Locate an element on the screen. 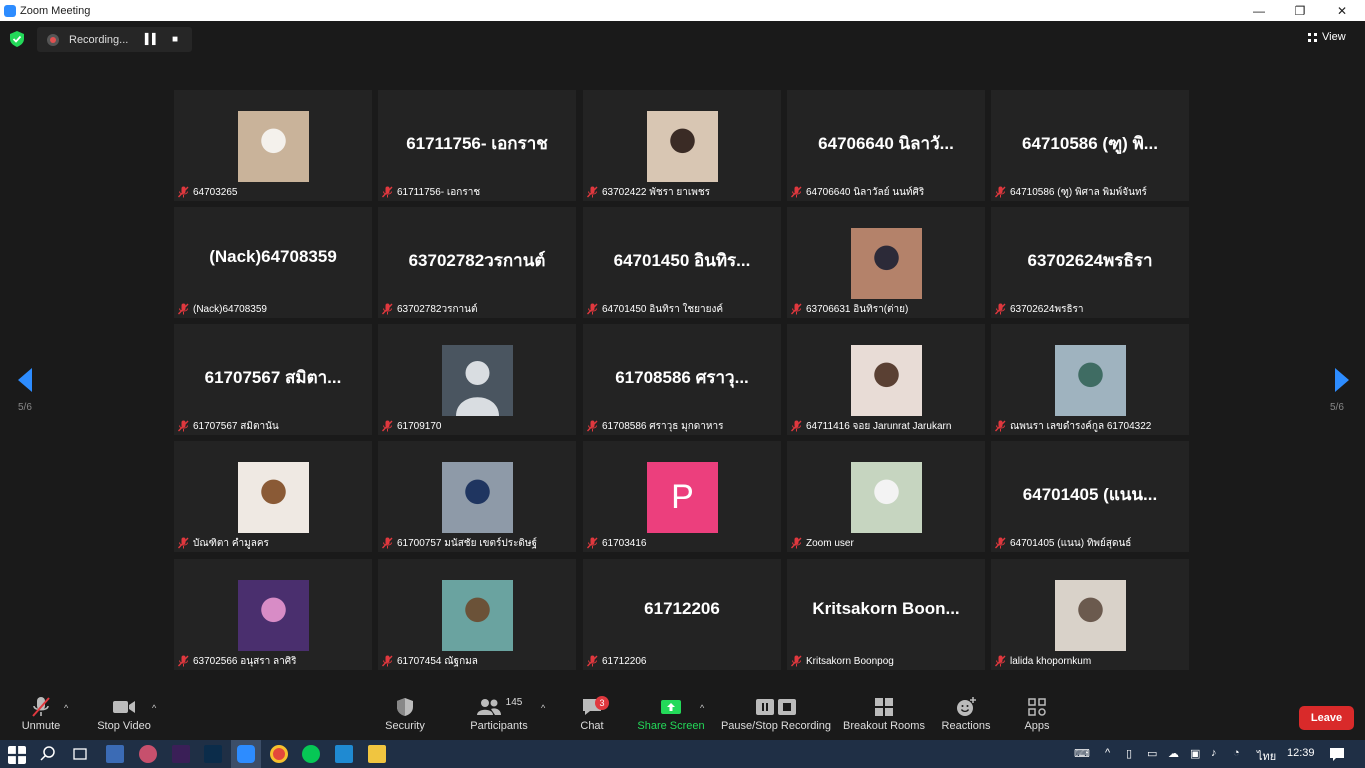  participant-display-name: (Nack)64708359 is located at coordinates (273, 256).